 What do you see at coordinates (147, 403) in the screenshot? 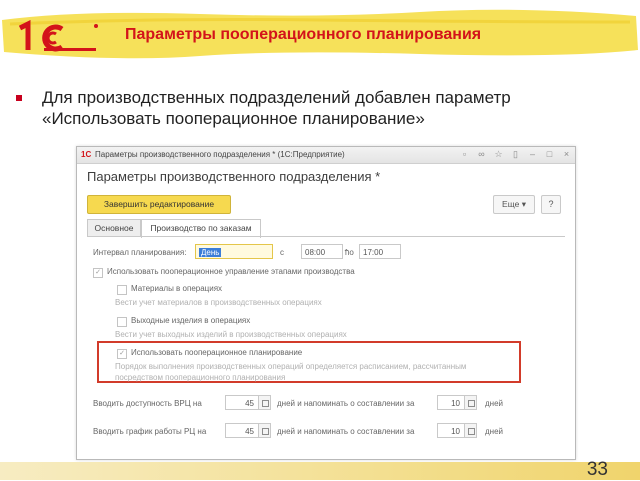
I see `vrc-label: Вводить доступность ВРЦ на` at bounding box center [147, 403].